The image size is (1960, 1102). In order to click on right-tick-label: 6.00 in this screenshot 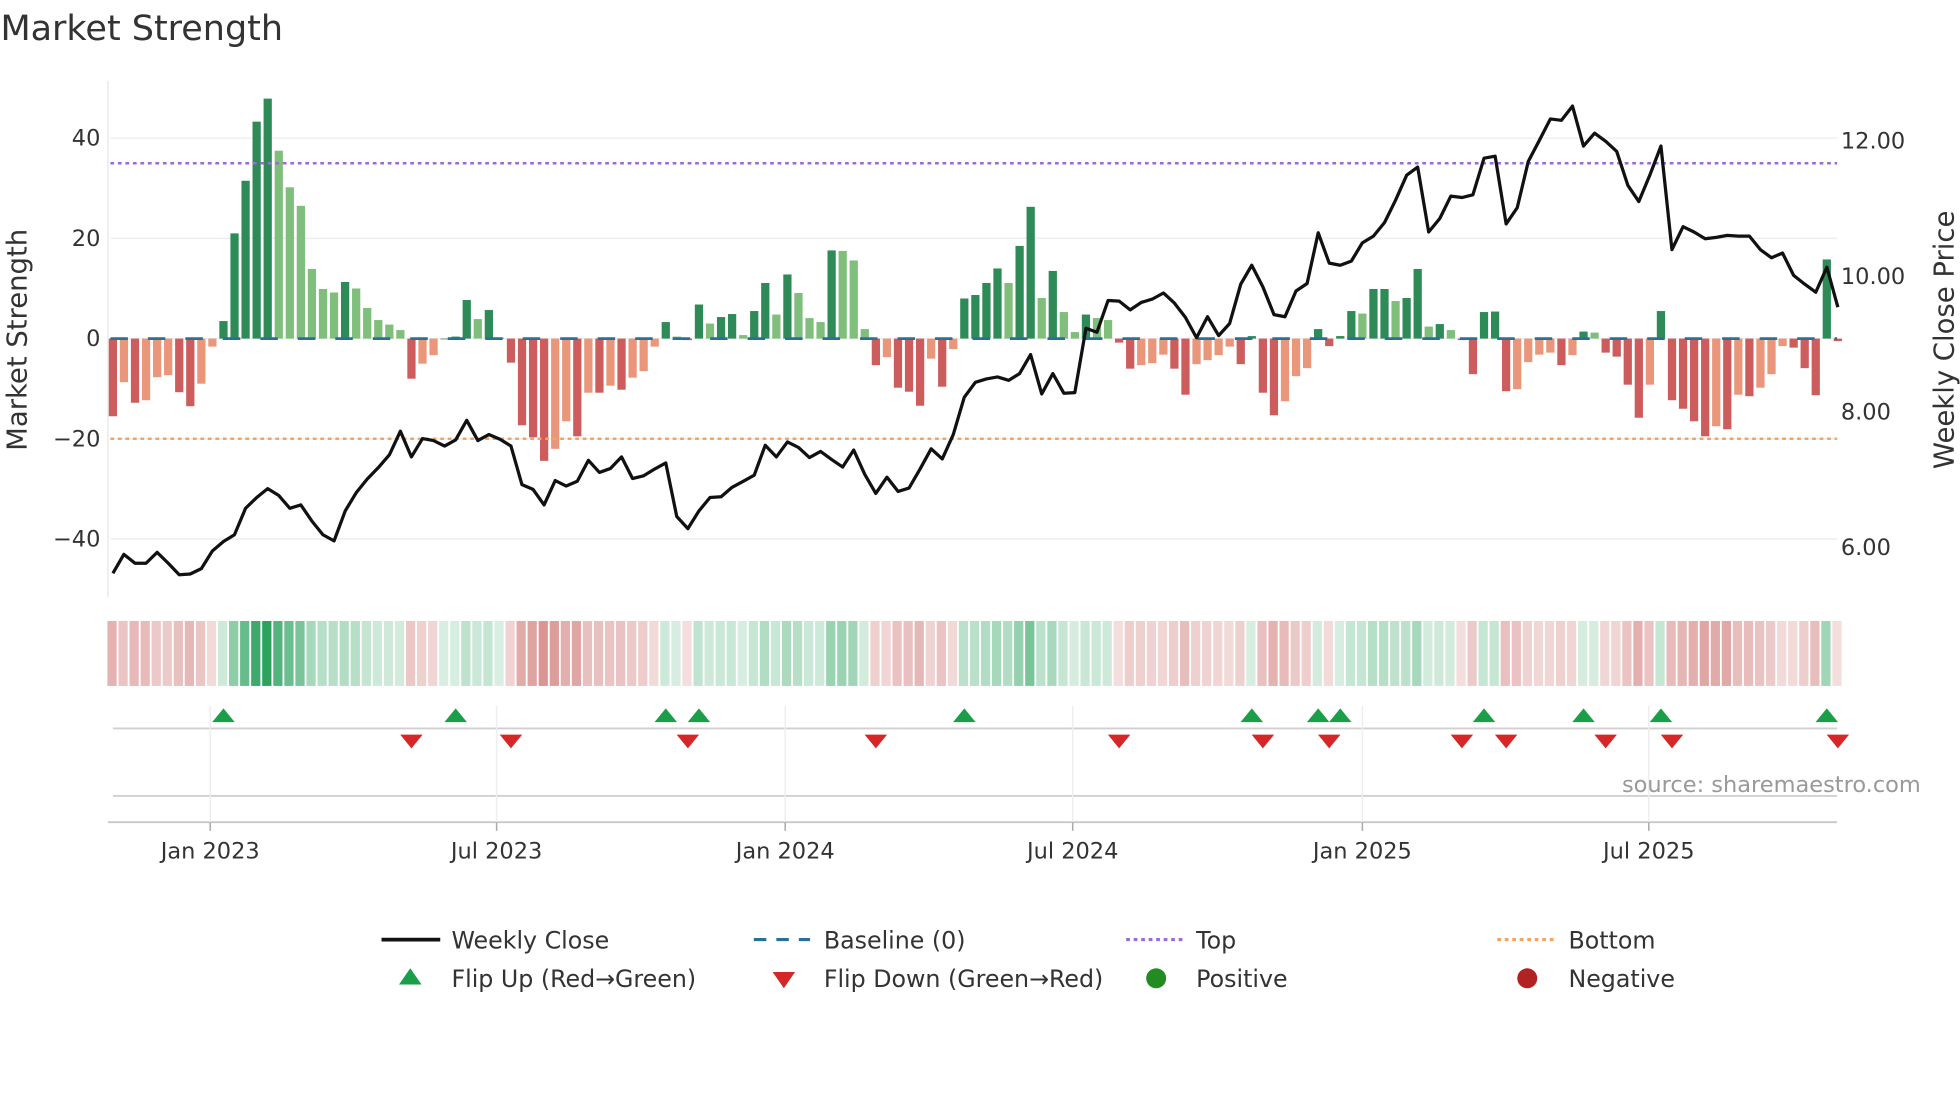, I will do `click(1866, 548)`.